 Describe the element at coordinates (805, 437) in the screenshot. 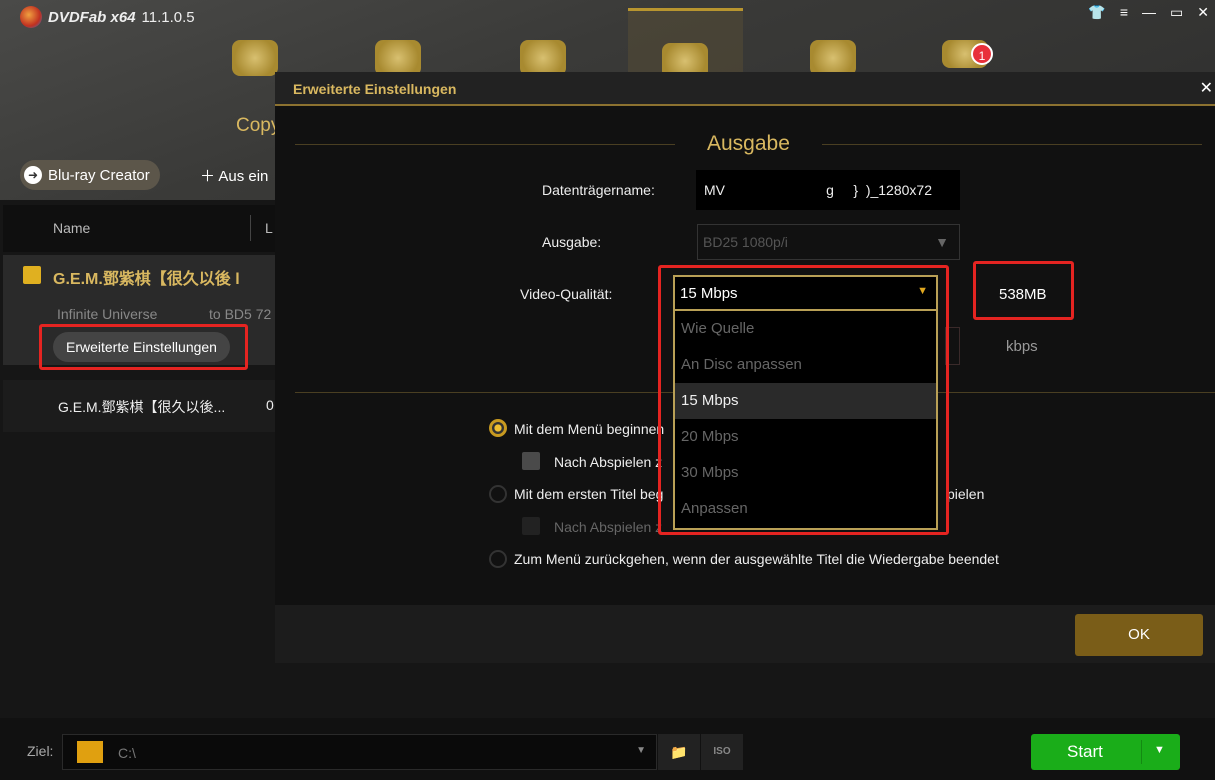

I see `option-20mbps: 20 Mbps` at that location.